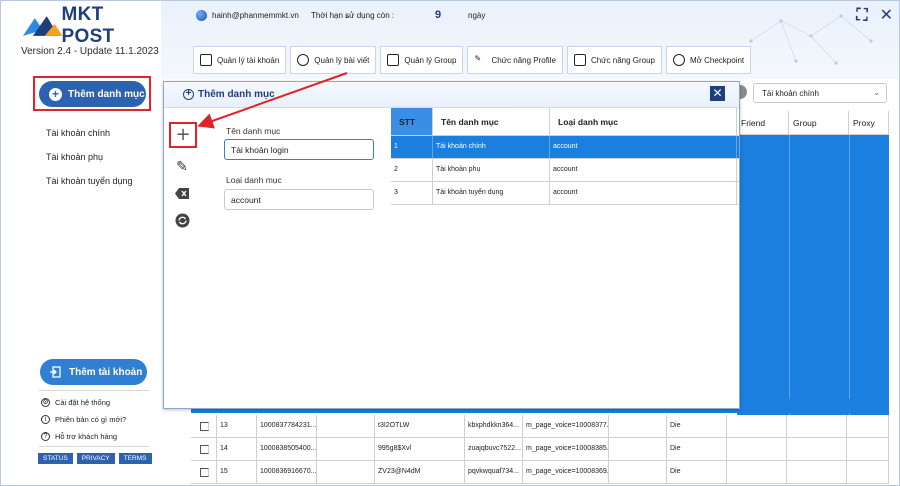  What do you see at coordinates (253, 131) in the screenshot?
I see `name-label: Tên danh mục` at bounding box center [253, 131].